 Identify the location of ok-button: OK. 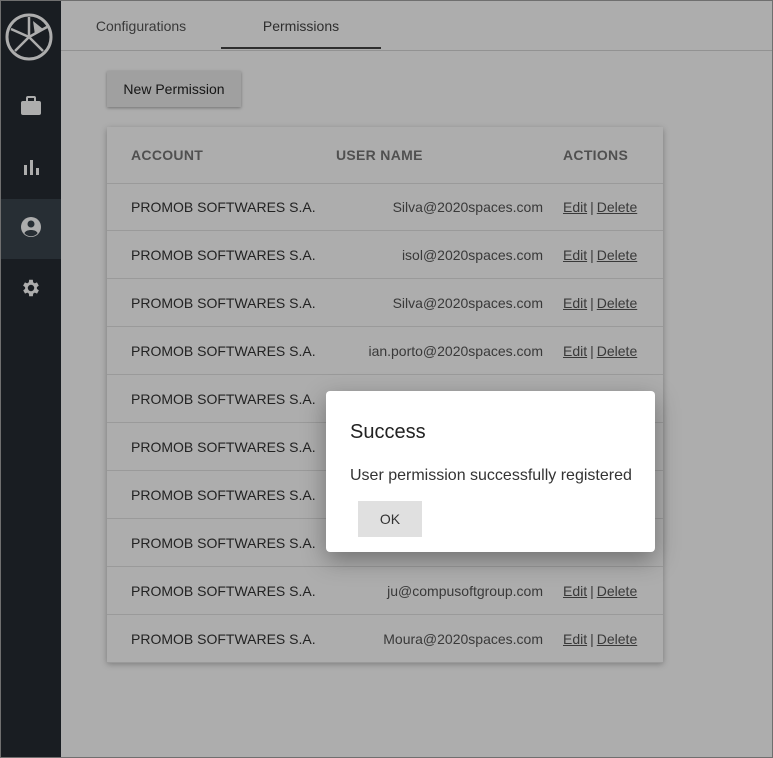
(390, 519).